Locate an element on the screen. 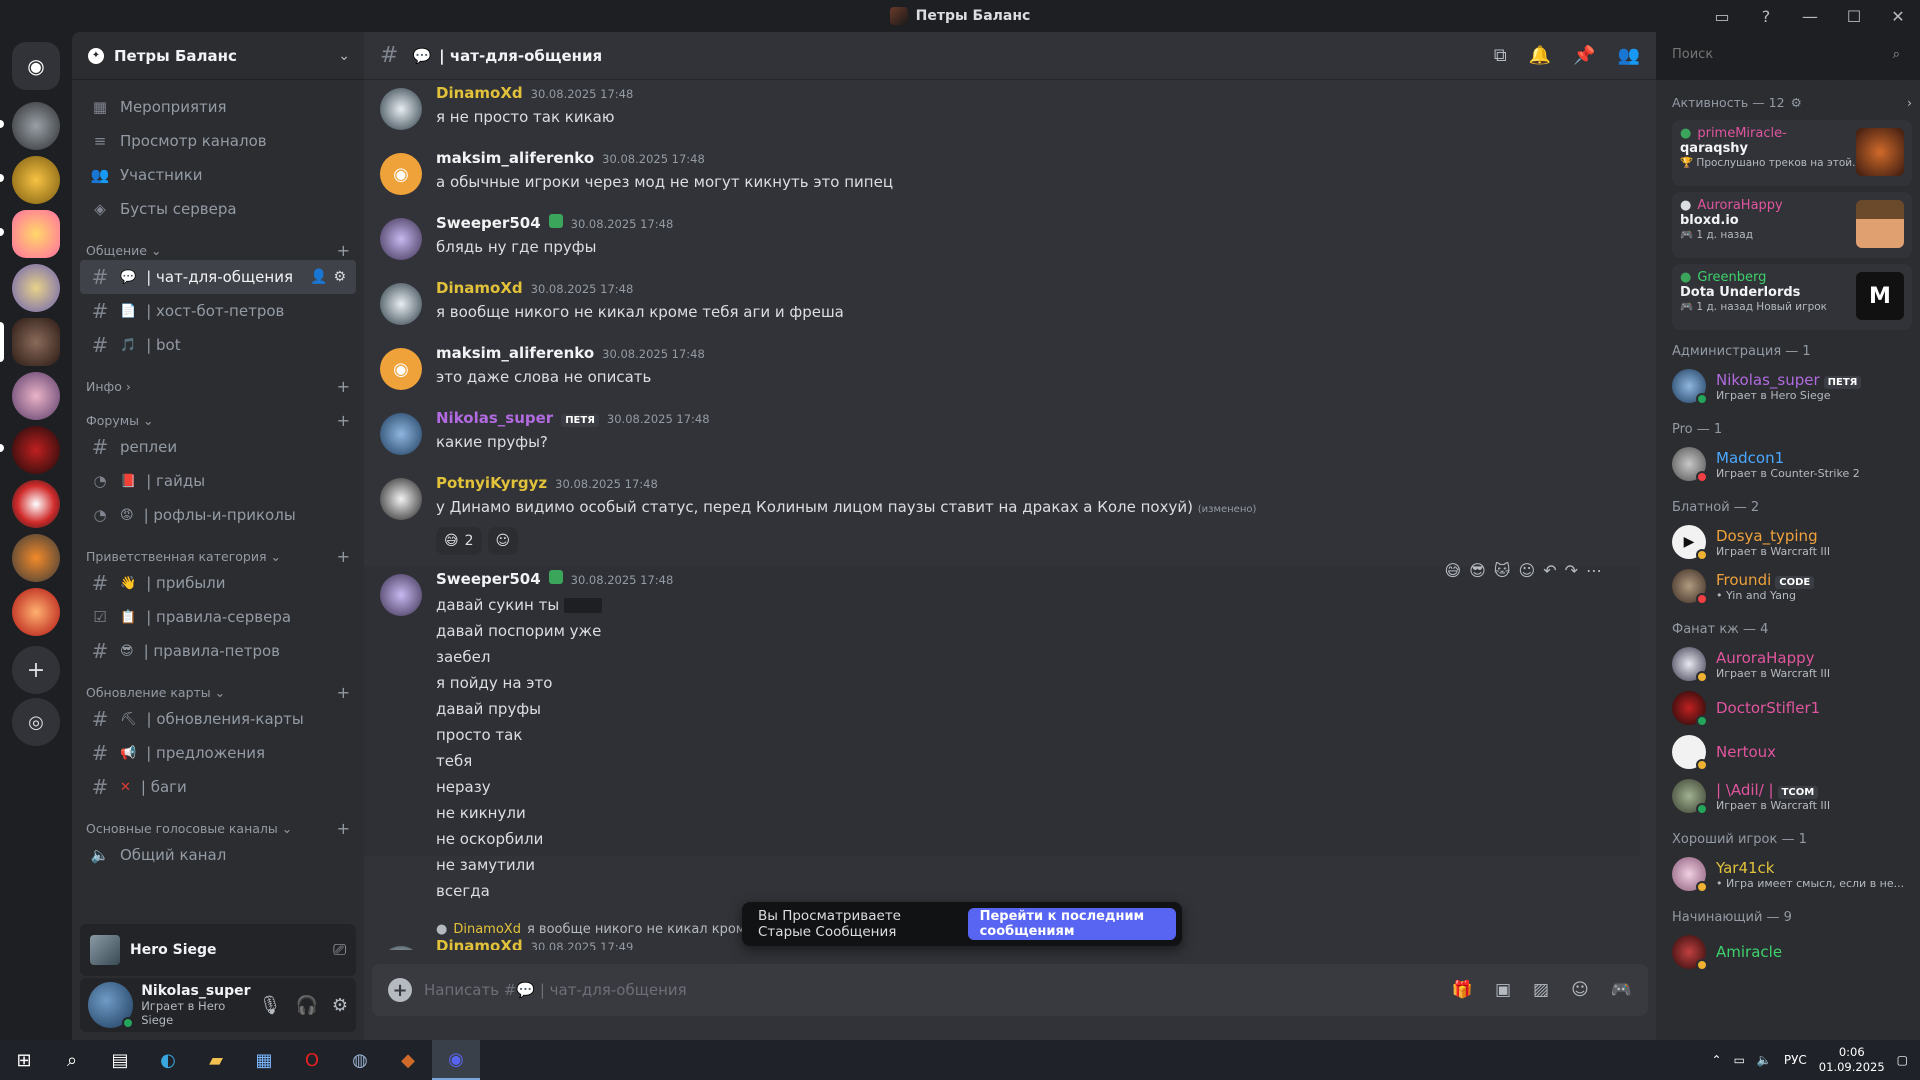  user-info: Nikolas_super Играет в Hero Siege is located at coordinates (195, 1005).